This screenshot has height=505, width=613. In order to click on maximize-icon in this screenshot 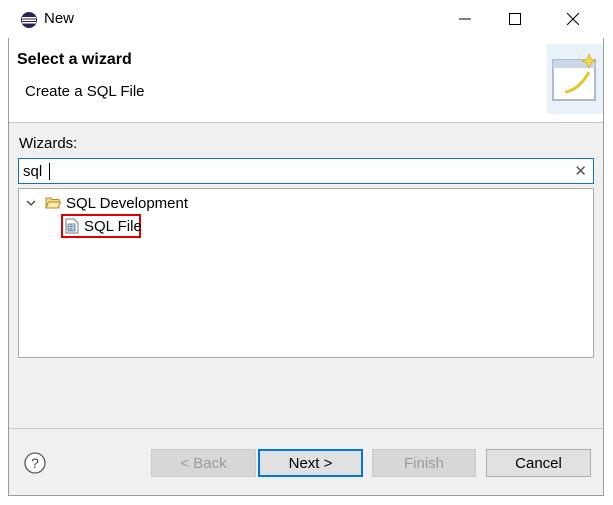, I will do `click(515, 19)`.